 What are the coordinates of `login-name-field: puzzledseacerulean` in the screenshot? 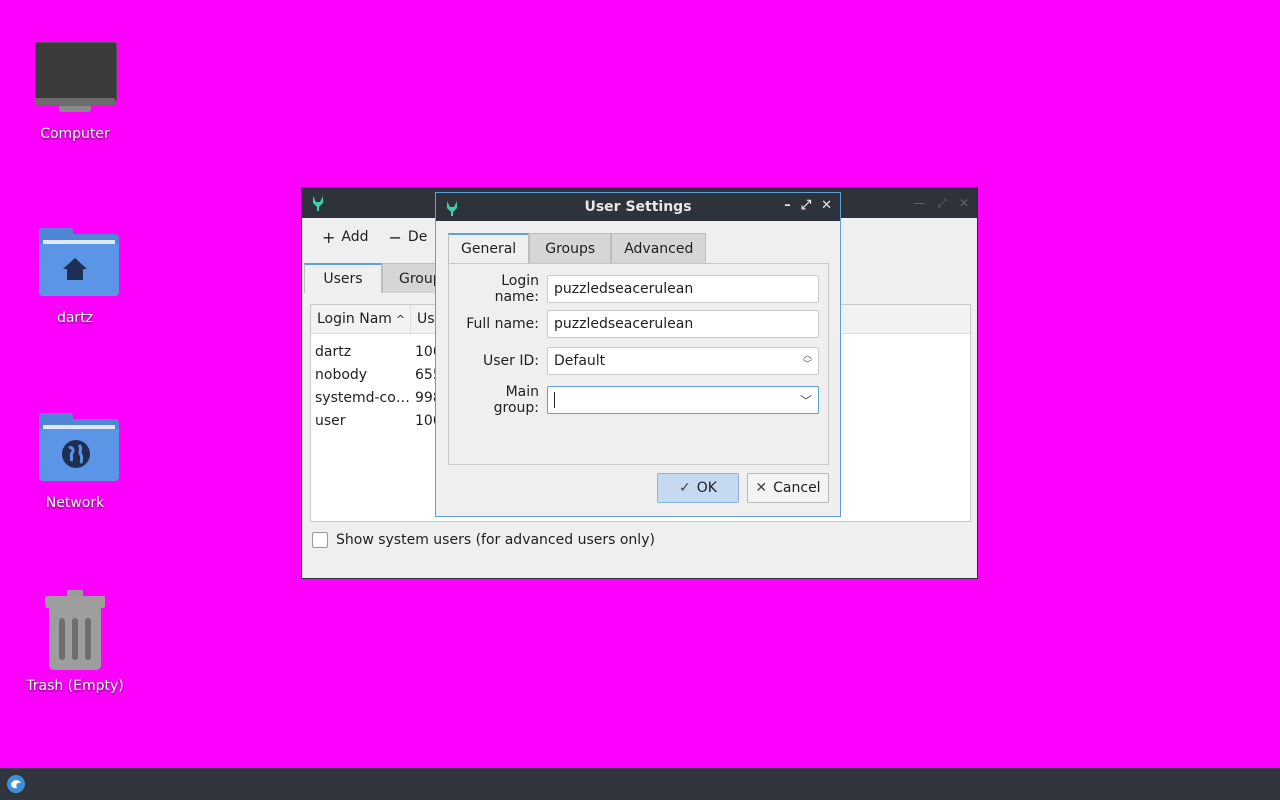 It's located at (683, 289).